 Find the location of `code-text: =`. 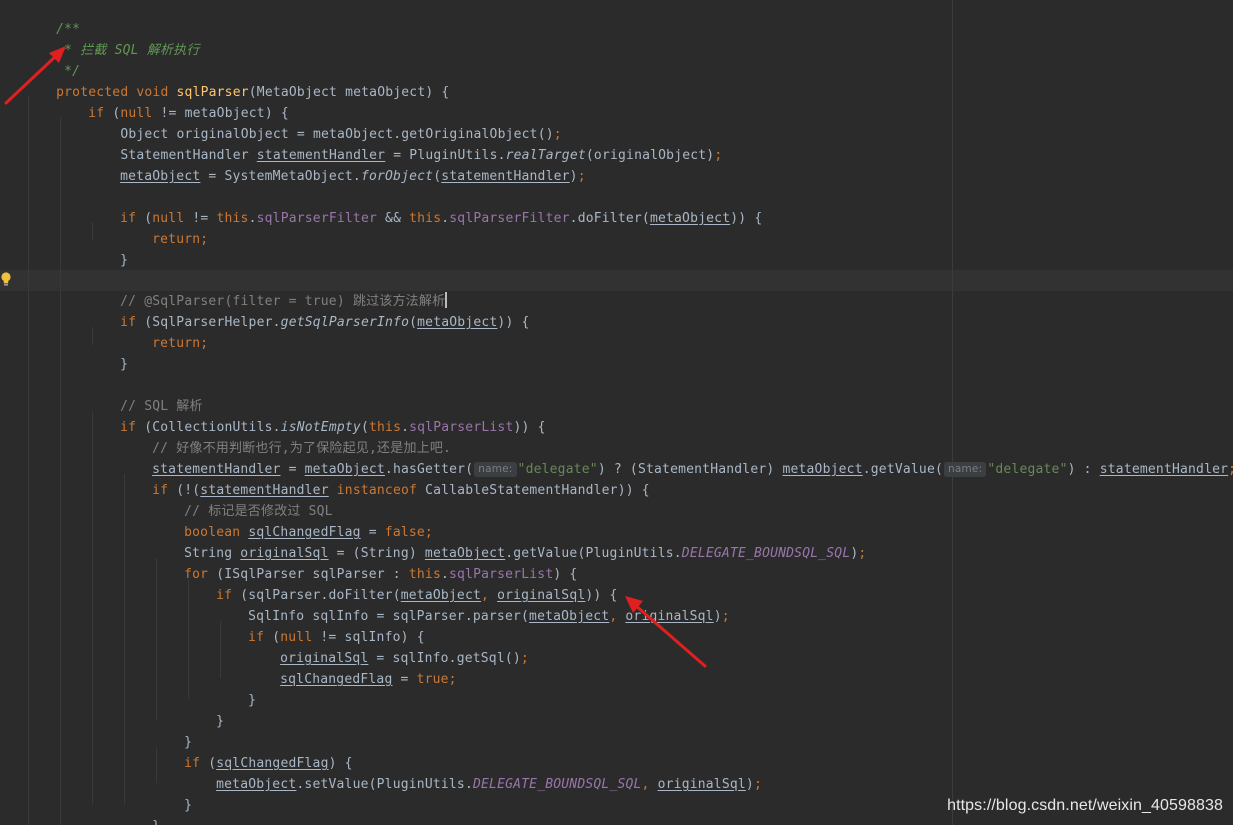

code-text: = is located at coordinates (404, 679).